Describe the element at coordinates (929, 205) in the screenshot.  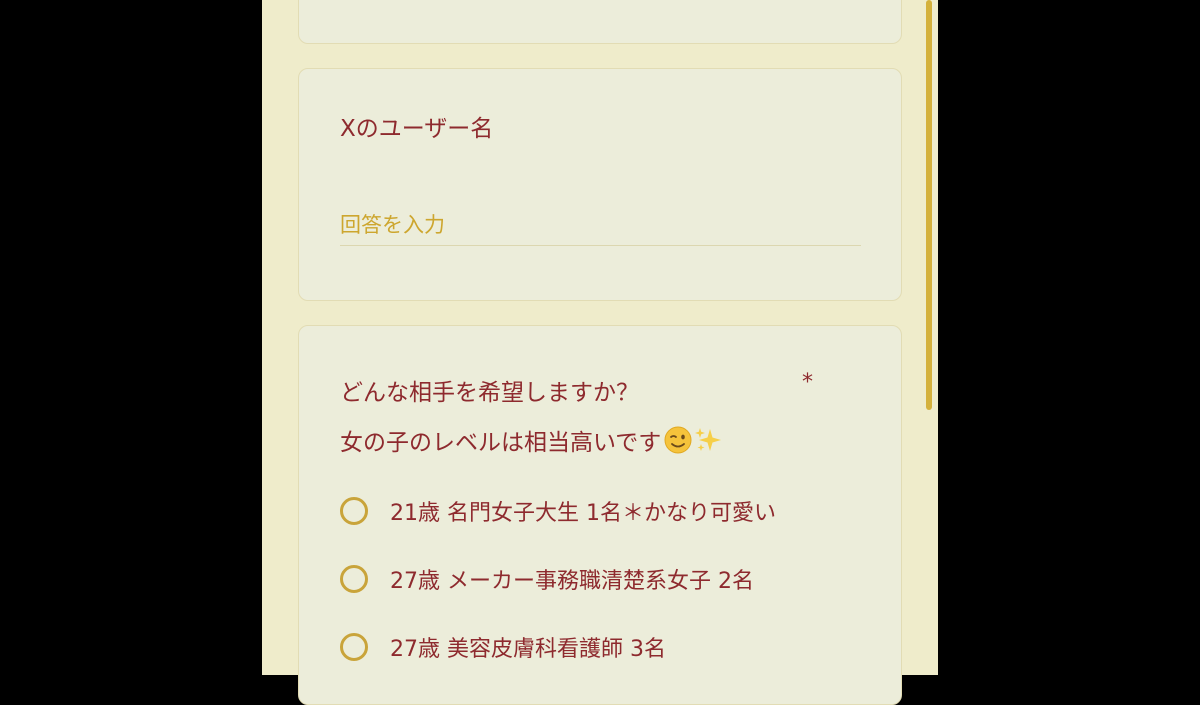
I see `scrollbar` at that location.